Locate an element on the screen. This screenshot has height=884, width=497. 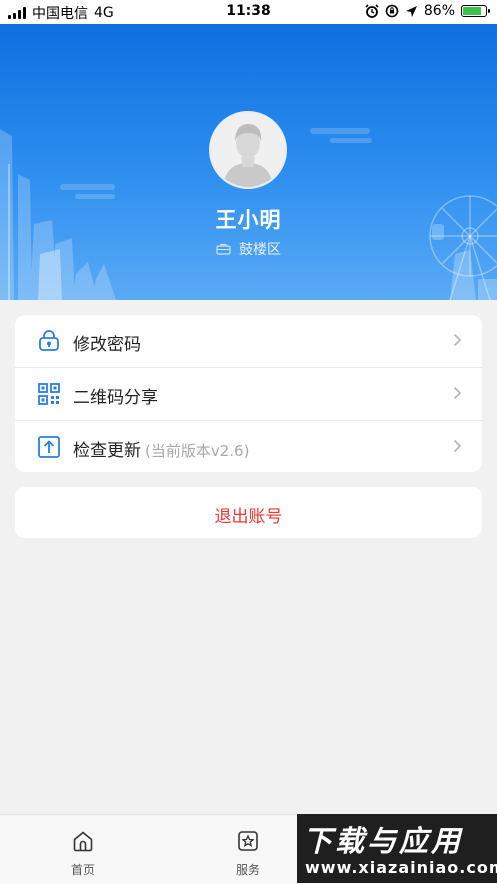
alarm-icon is located at coordinates (372, 11).